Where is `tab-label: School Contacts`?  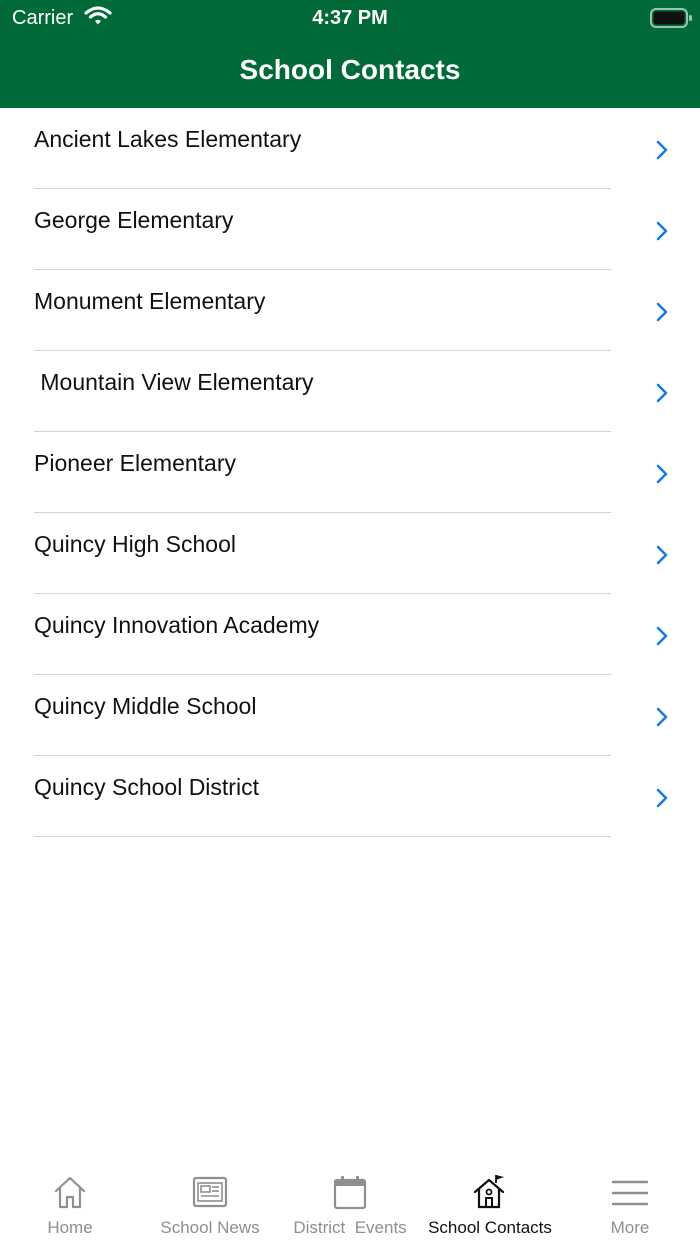
tab-label: School Contacts is located at coordinates (490, 1227).